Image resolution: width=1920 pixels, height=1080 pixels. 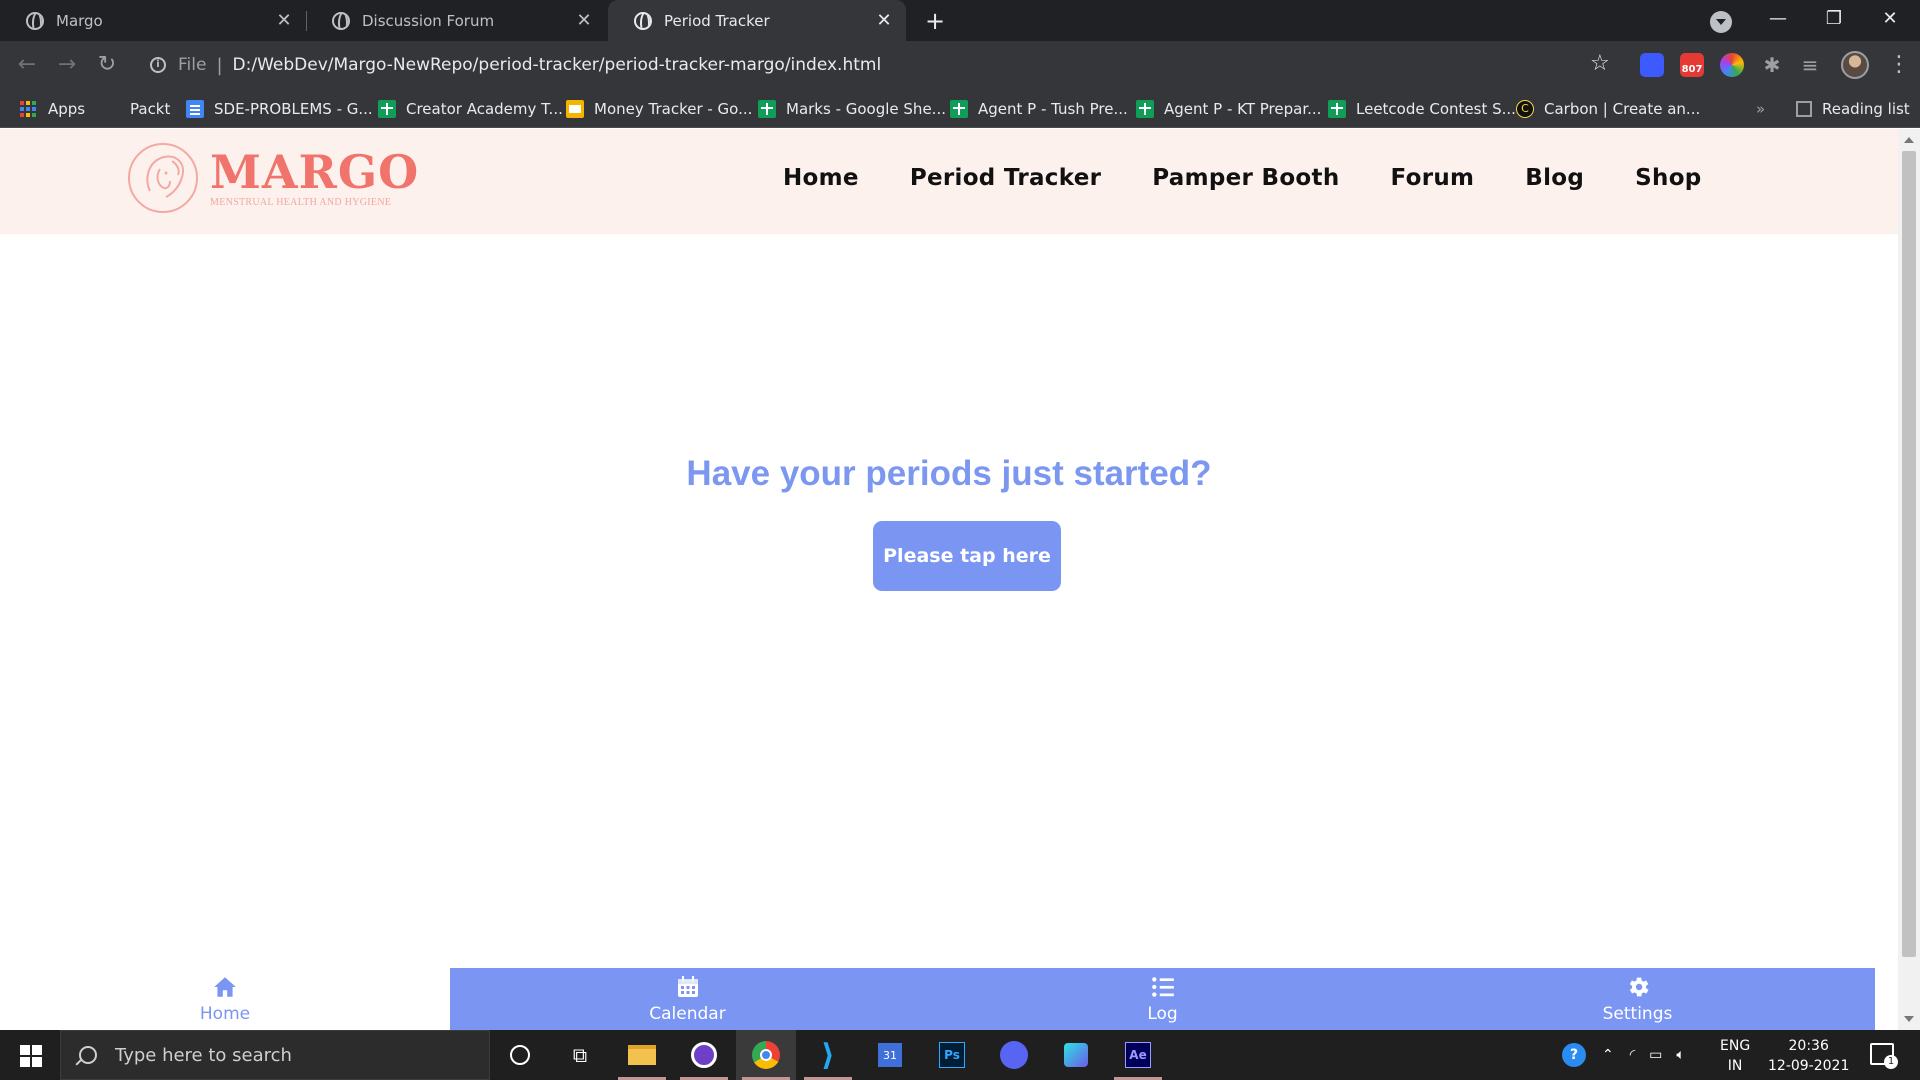 What do you see at coordinates (1005, 178) in the screenshot?
I see `nav-period-tracker: Period Tracker` at bounding box center [1005, 178].